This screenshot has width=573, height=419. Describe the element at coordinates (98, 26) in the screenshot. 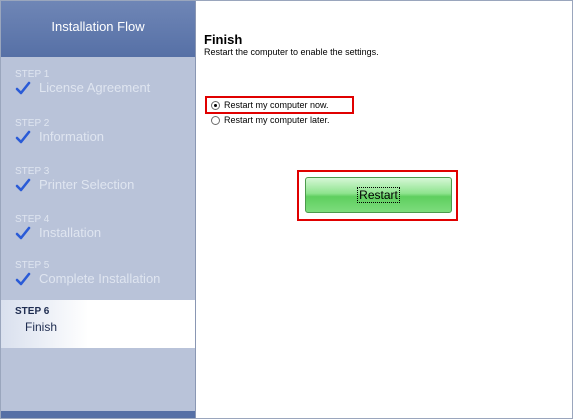

I see `sidebar-title: Installation Flow` at that location.